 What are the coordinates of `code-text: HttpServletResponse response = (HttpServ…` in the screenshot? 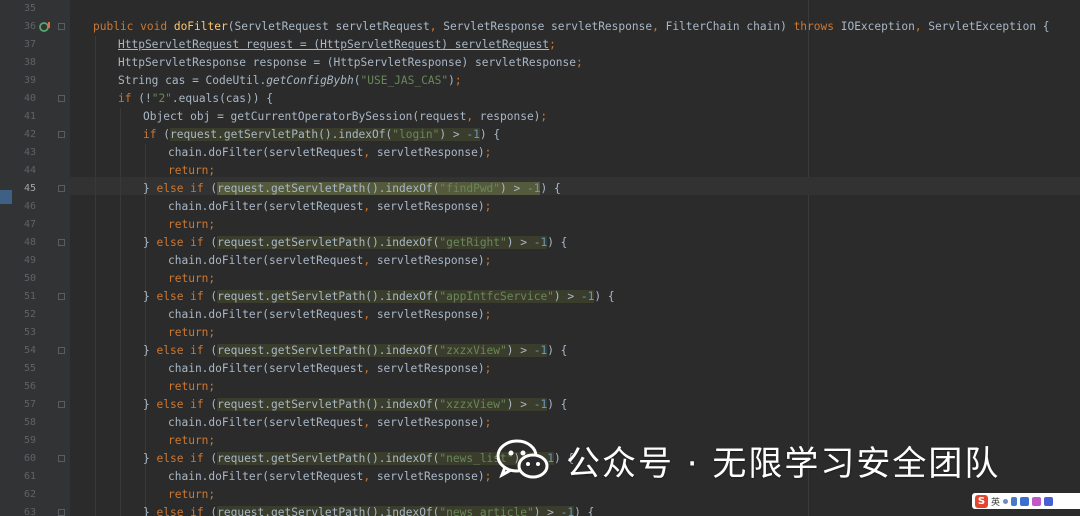 It's located at (350, 63).